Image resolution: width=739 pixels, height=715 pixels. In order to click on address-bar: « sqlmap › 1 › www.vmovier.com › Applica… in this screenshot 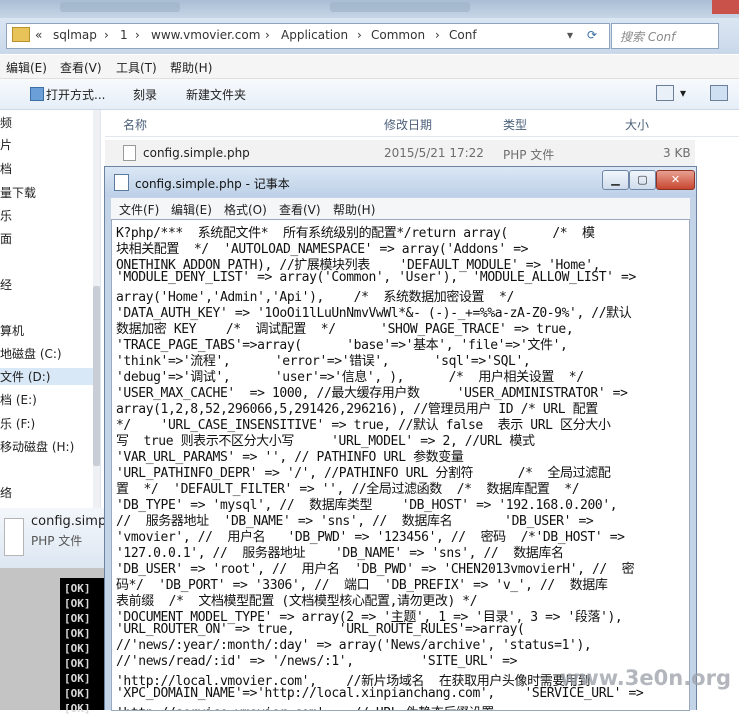, I will do `click(308, 36)`.